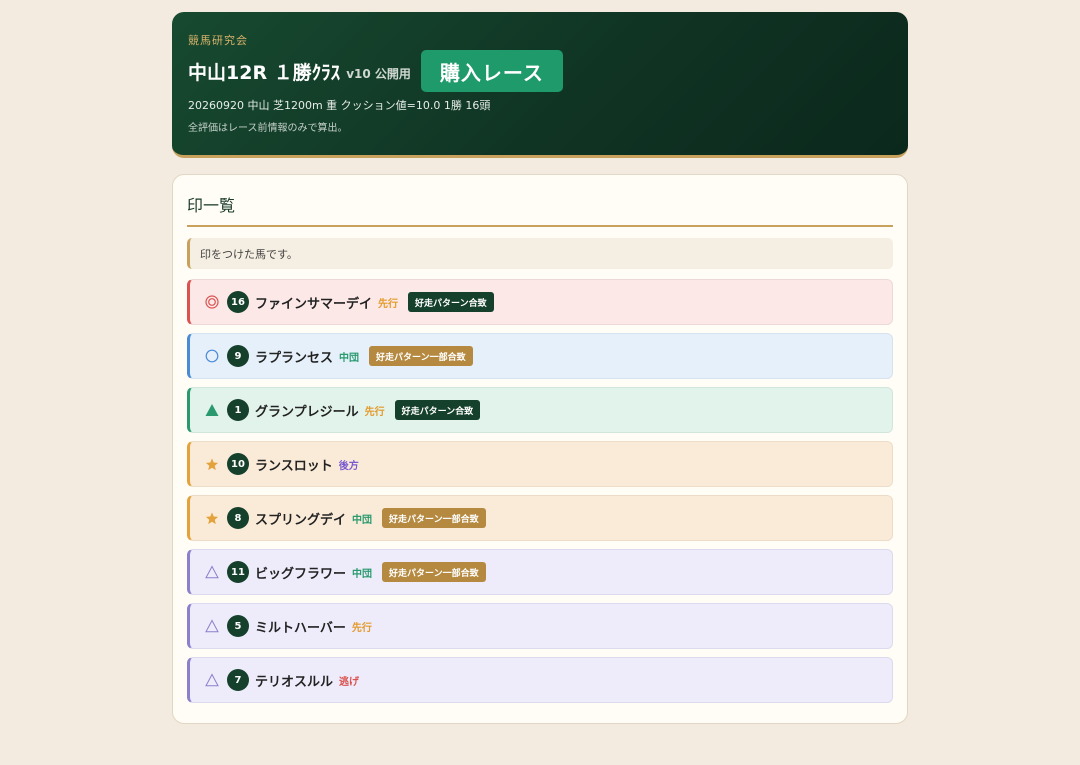 This screenshot has width=1080, height=765. I want to click on list-item: 9 ラプランセス 中団 好走パターン一部合致, so click(540, 356).